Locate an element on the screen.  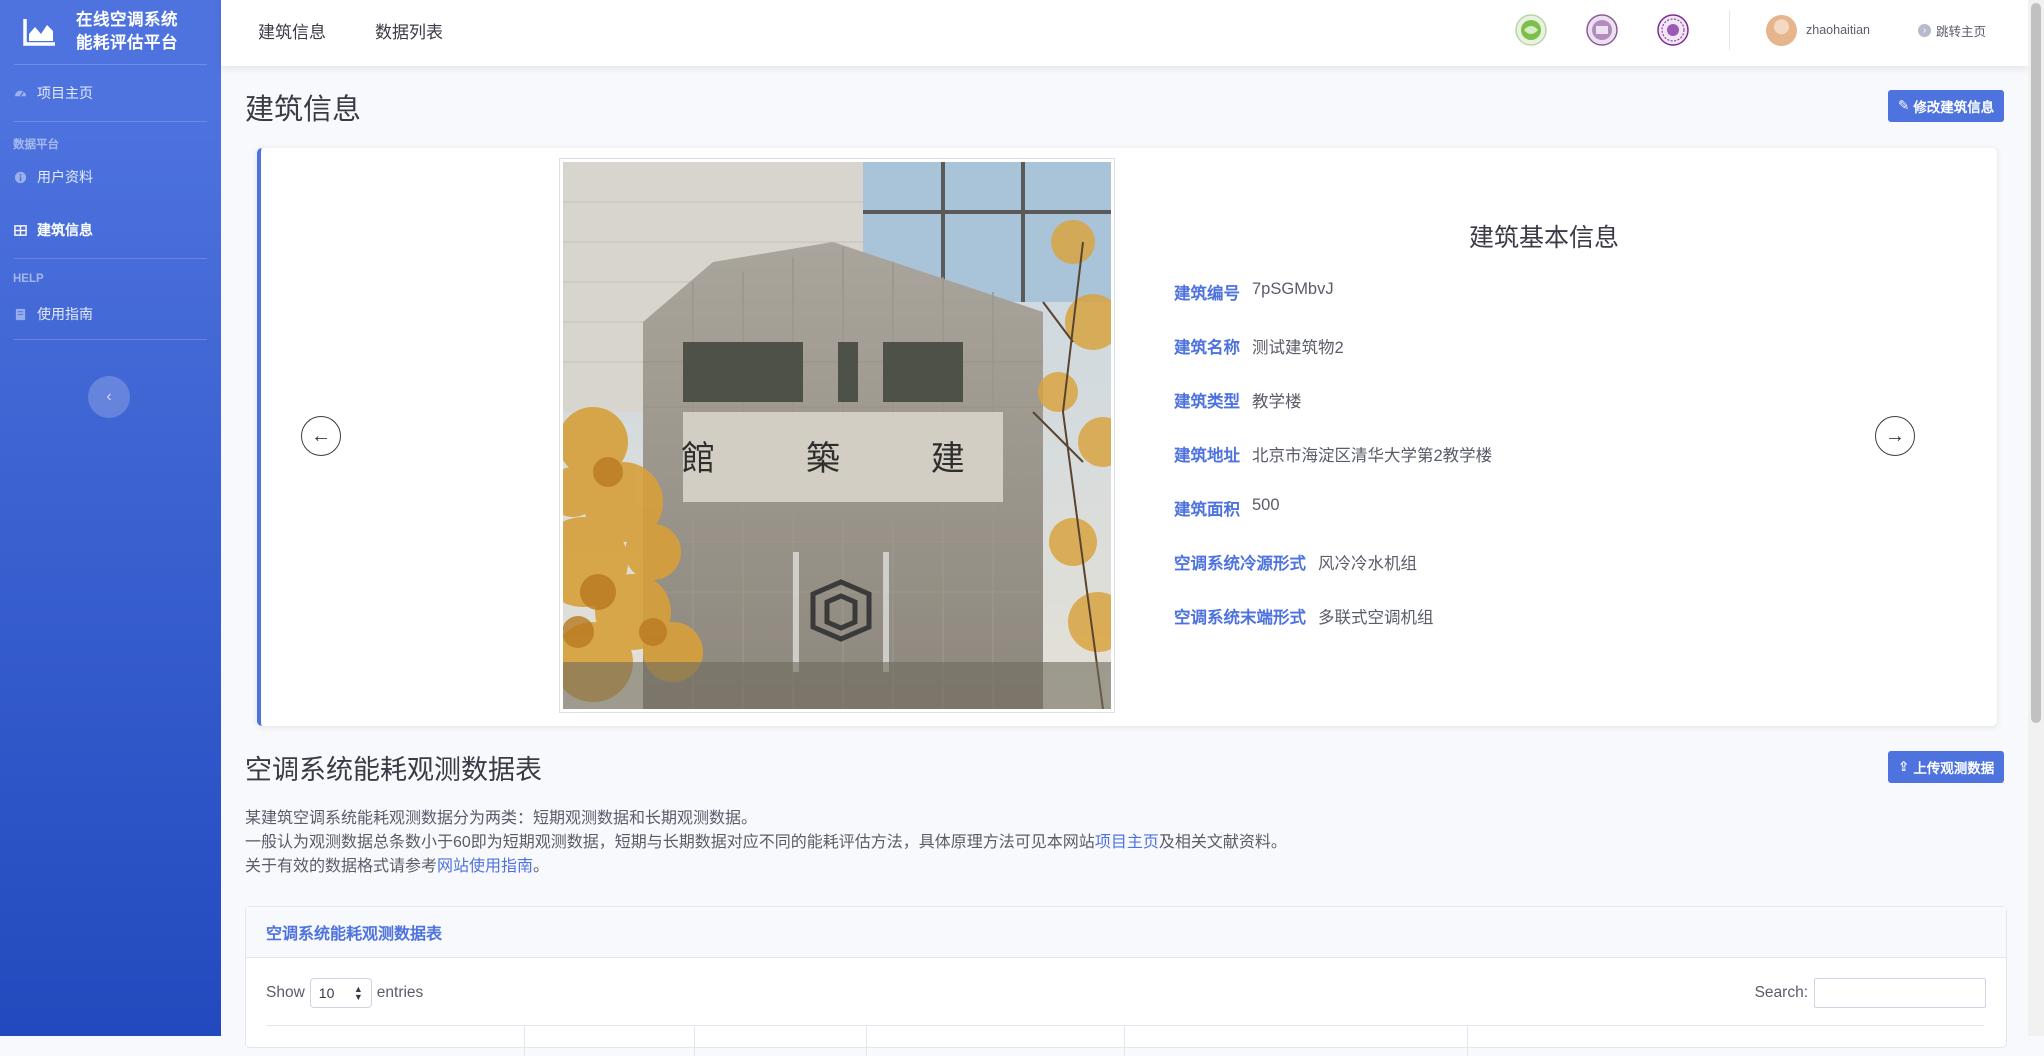
university-seal-icon is located at coordinates (1602, 30).